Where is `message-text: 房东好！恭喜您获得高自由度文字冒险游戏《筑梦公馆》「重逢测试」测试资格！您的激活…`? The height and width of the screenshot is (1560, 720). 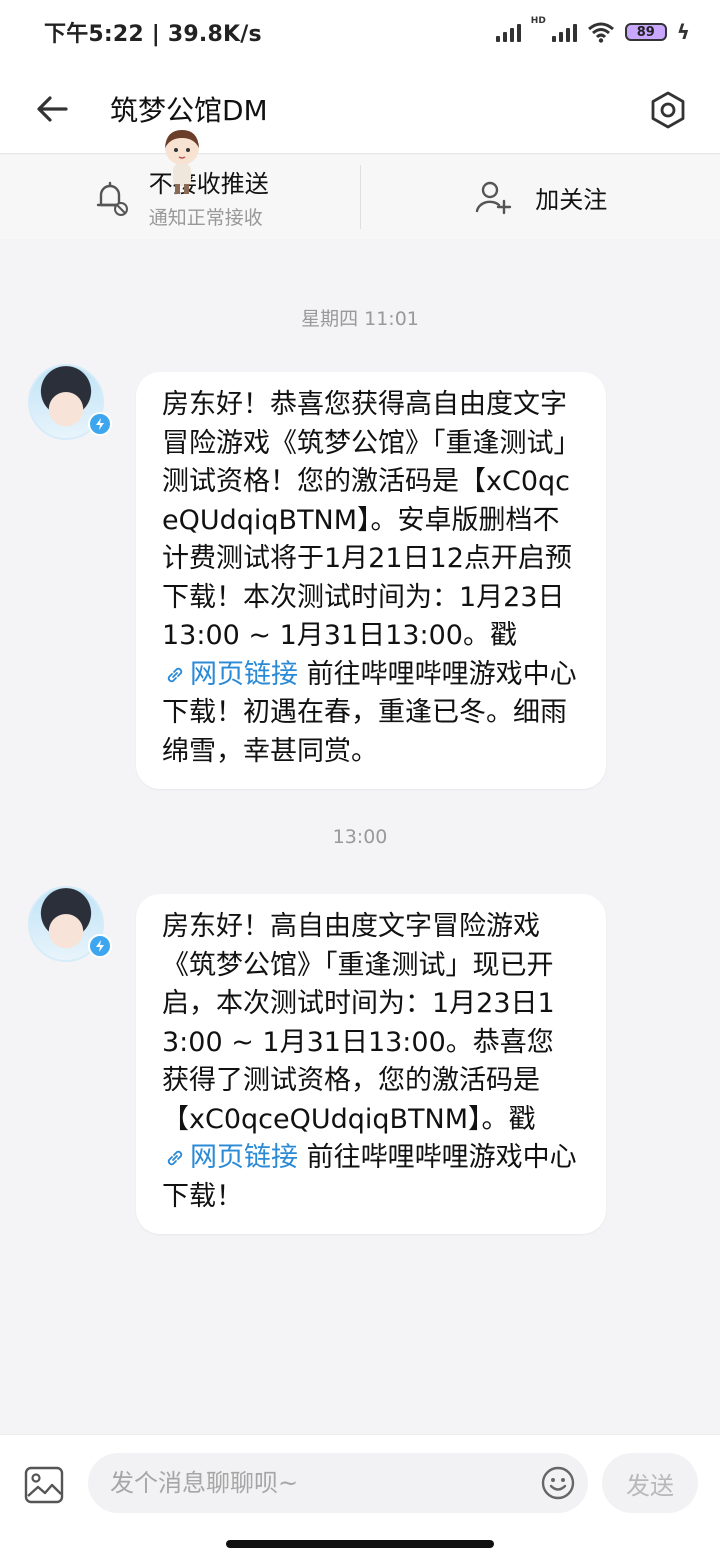
message-text: 房东好！恭喜您获得高自由度文字冒险游戏《筑梦公馆》「重逢测试」测试资格！您的激活… is located at coordinates (367, 520).